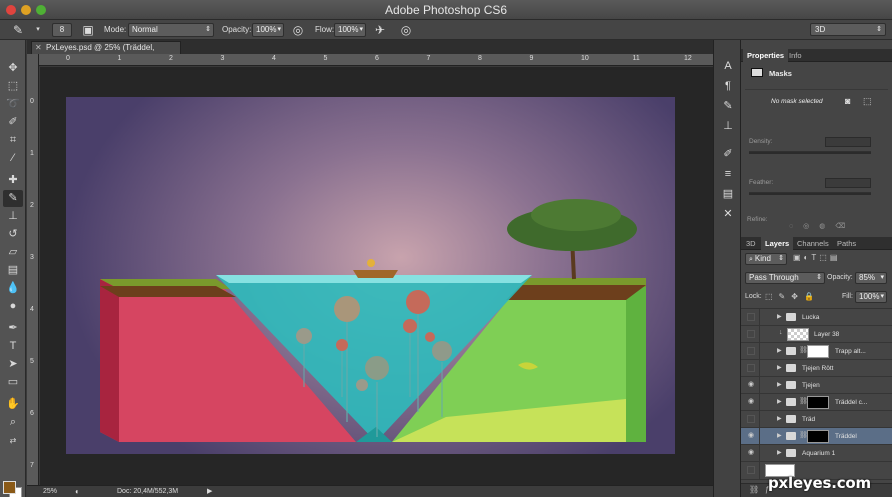 Image resolution: width=892 pixels, height=497 pixels. Describe the element at coordinates (871, 297) in the screenshot. I see `fill-input: 100% ▾` at that location.